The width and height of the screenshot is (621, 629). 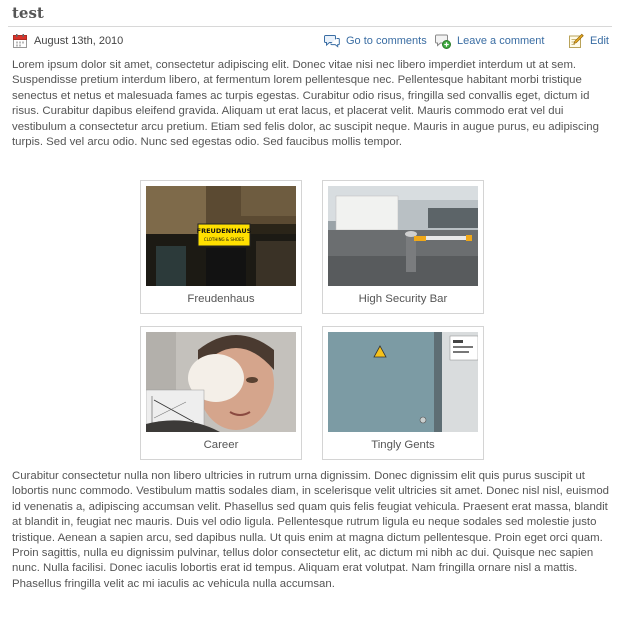 What do you see at coordinates (221, 382) in the screenshot?
I see `career-photo` at bounding box center [221, 382].